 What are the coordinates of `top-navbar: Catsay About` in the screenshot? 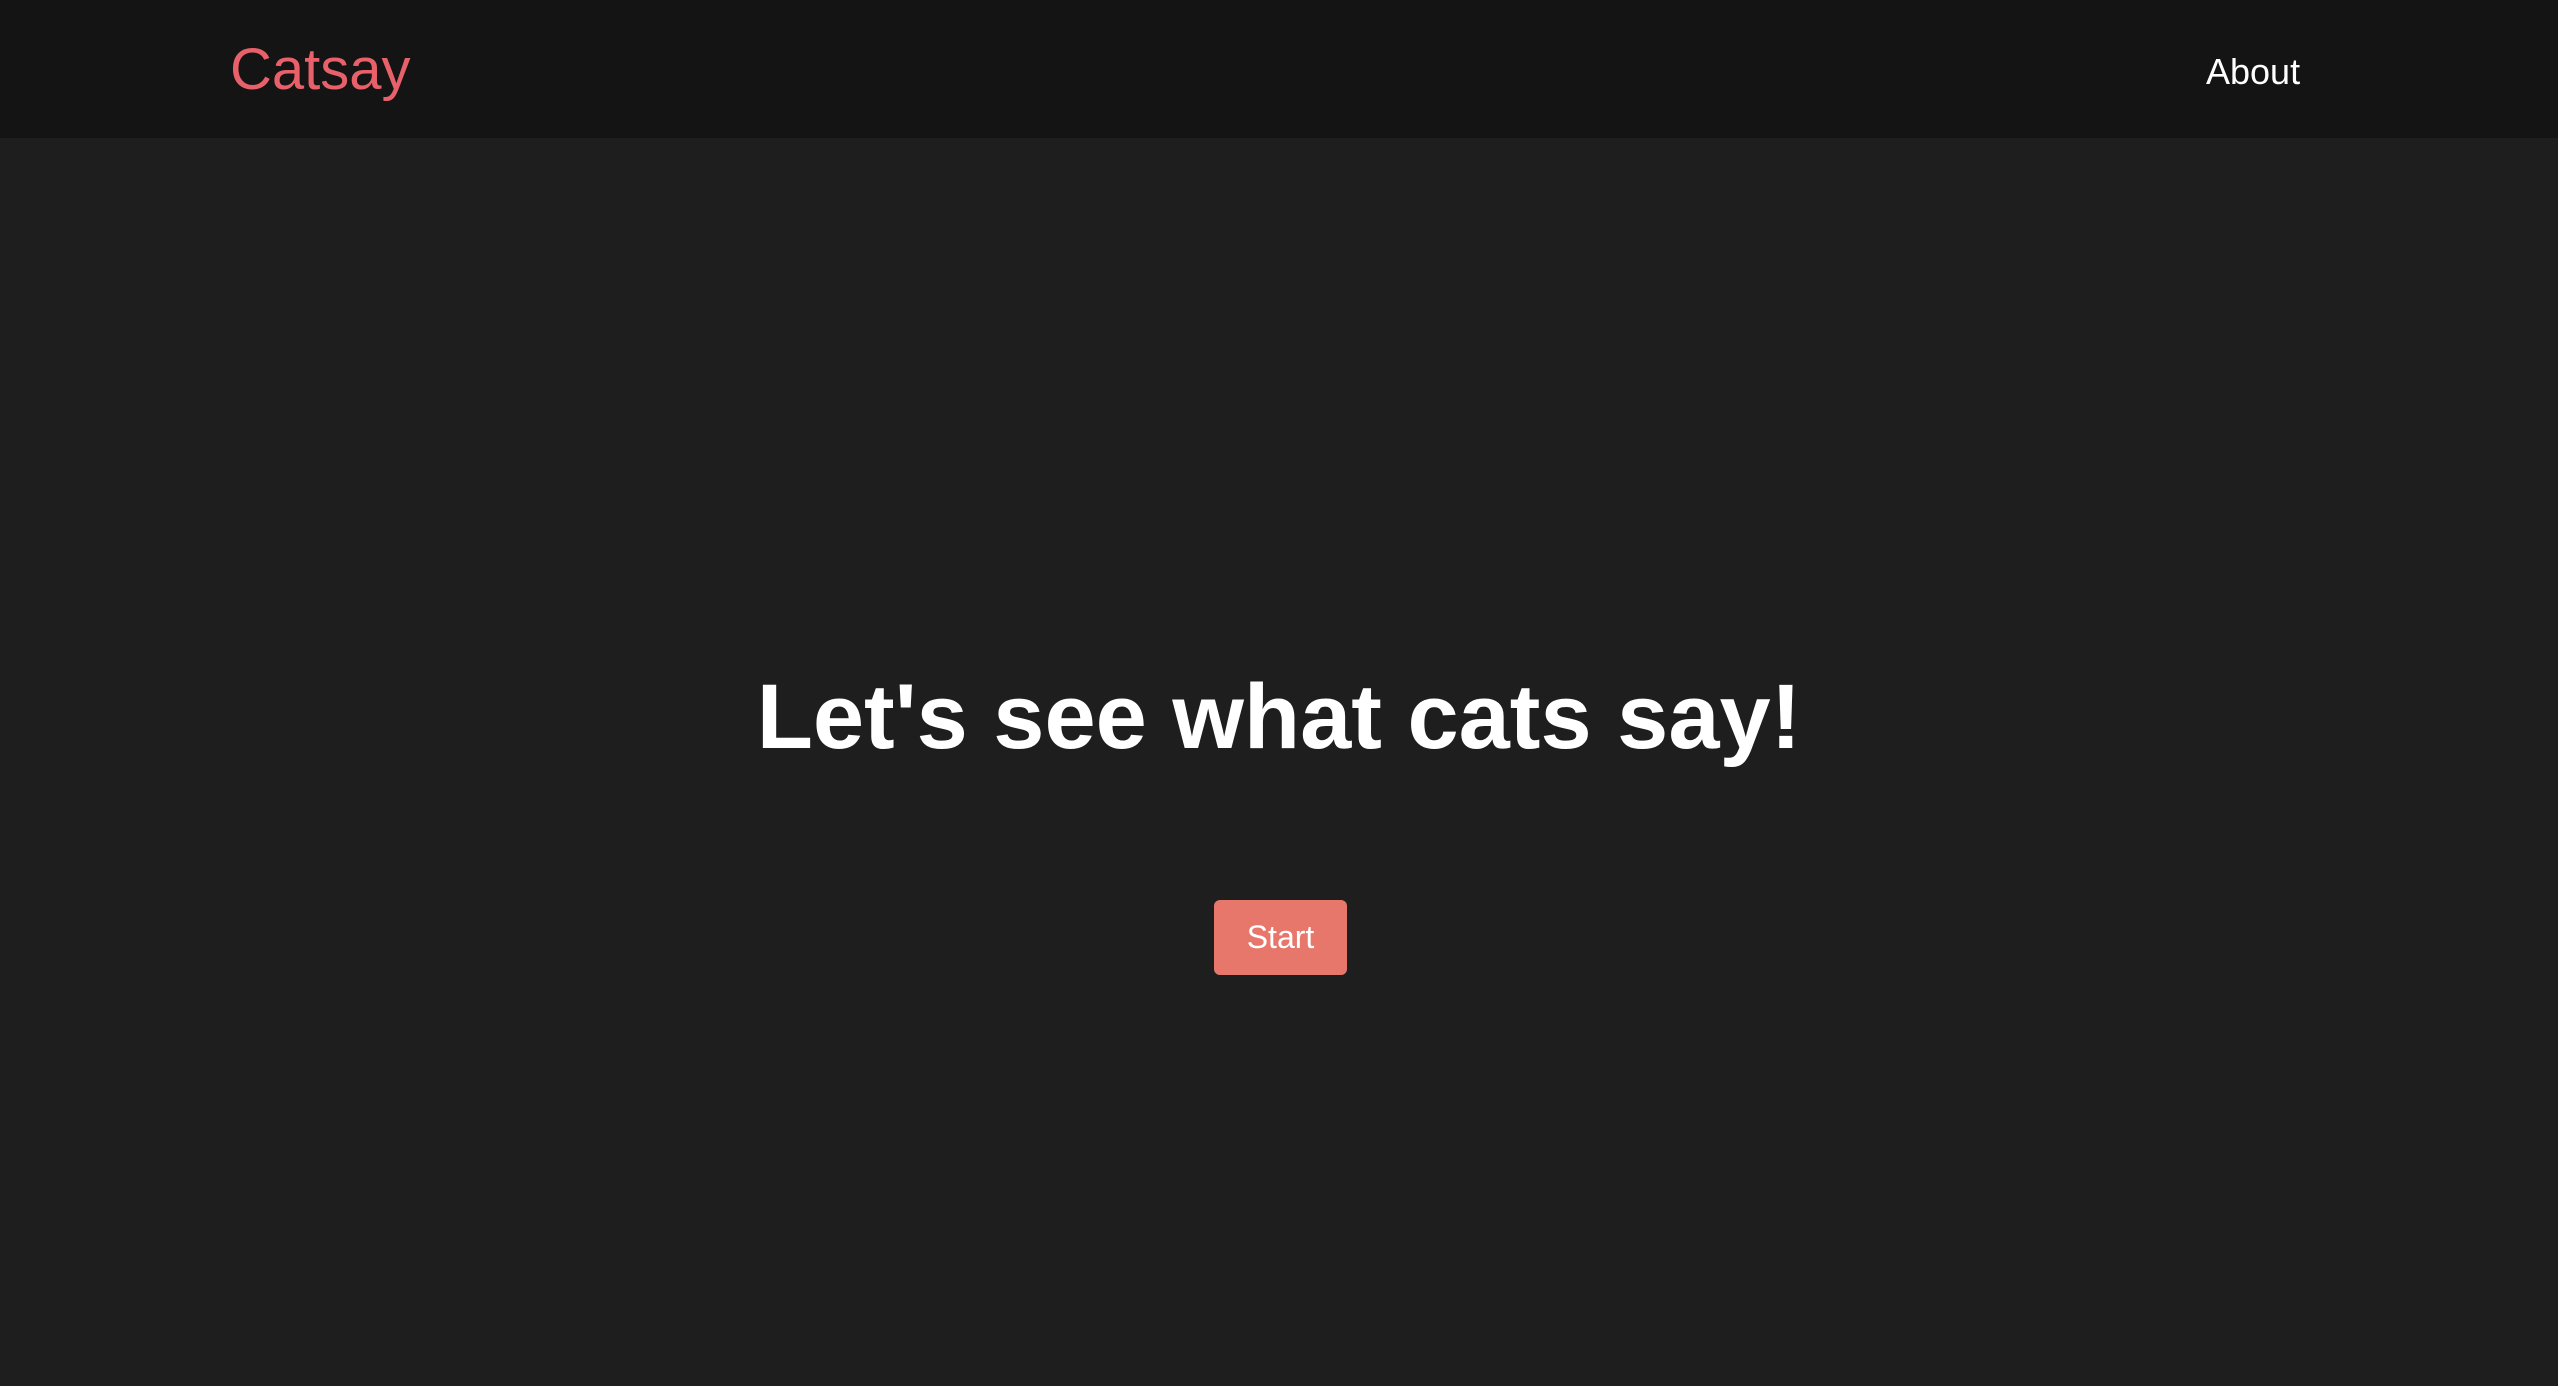 It's located at (1279, 69).